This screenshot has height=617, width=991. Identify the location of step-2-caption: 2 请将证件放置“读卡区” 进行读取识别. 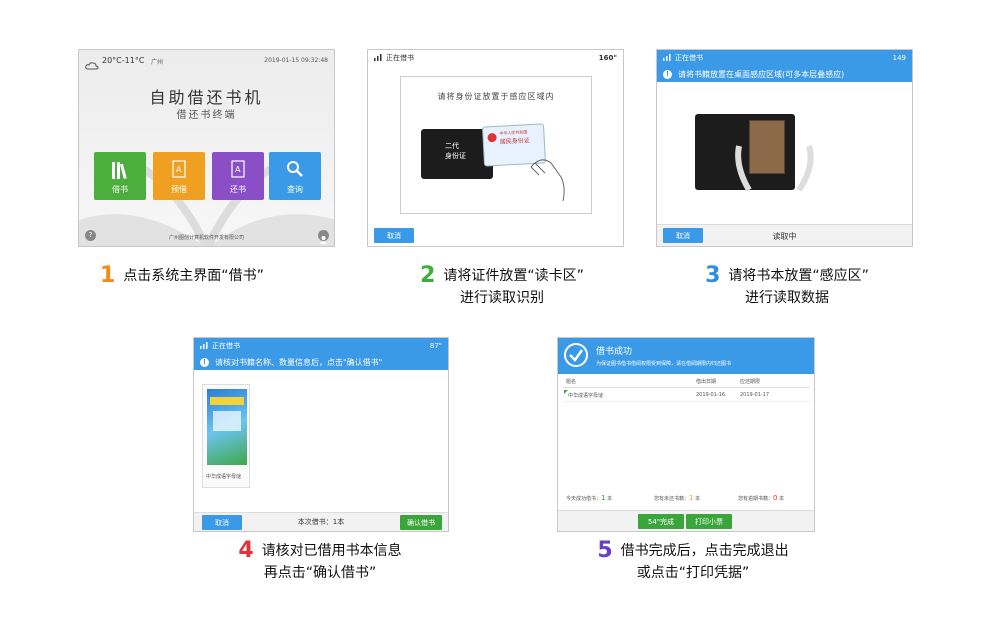
(502, 287).